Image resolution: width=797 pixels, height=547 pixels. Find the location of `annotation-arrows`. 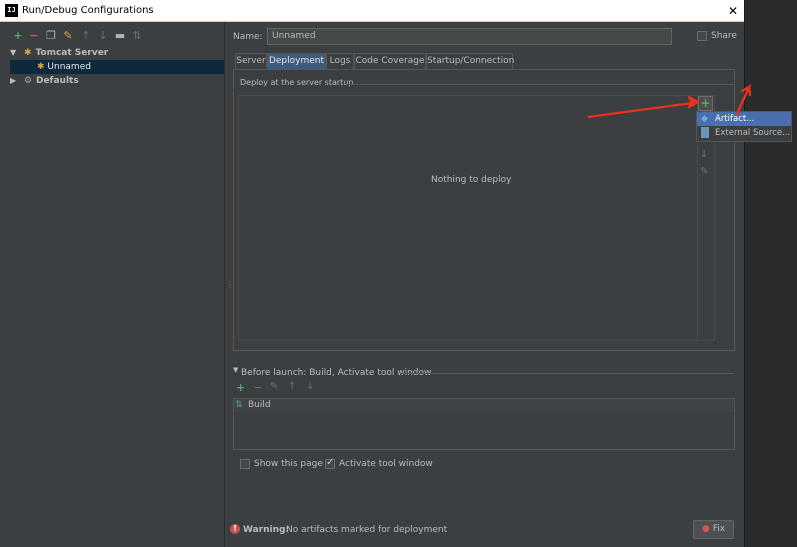

annotation-arrows is located at coordinates (669, 101).